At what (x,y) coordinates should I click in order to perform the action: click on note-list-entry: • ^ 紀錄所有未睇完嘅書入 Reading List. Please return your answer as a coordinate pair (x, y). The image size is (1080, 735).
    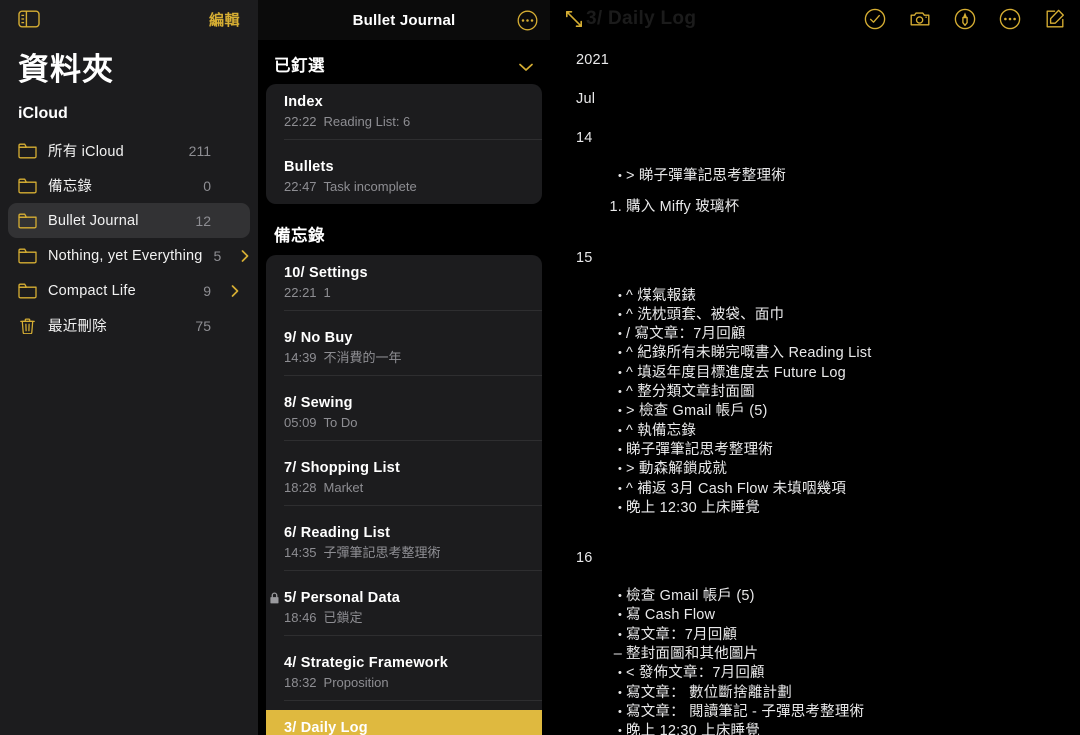
    Looking at the image, I should click on (815, 353).